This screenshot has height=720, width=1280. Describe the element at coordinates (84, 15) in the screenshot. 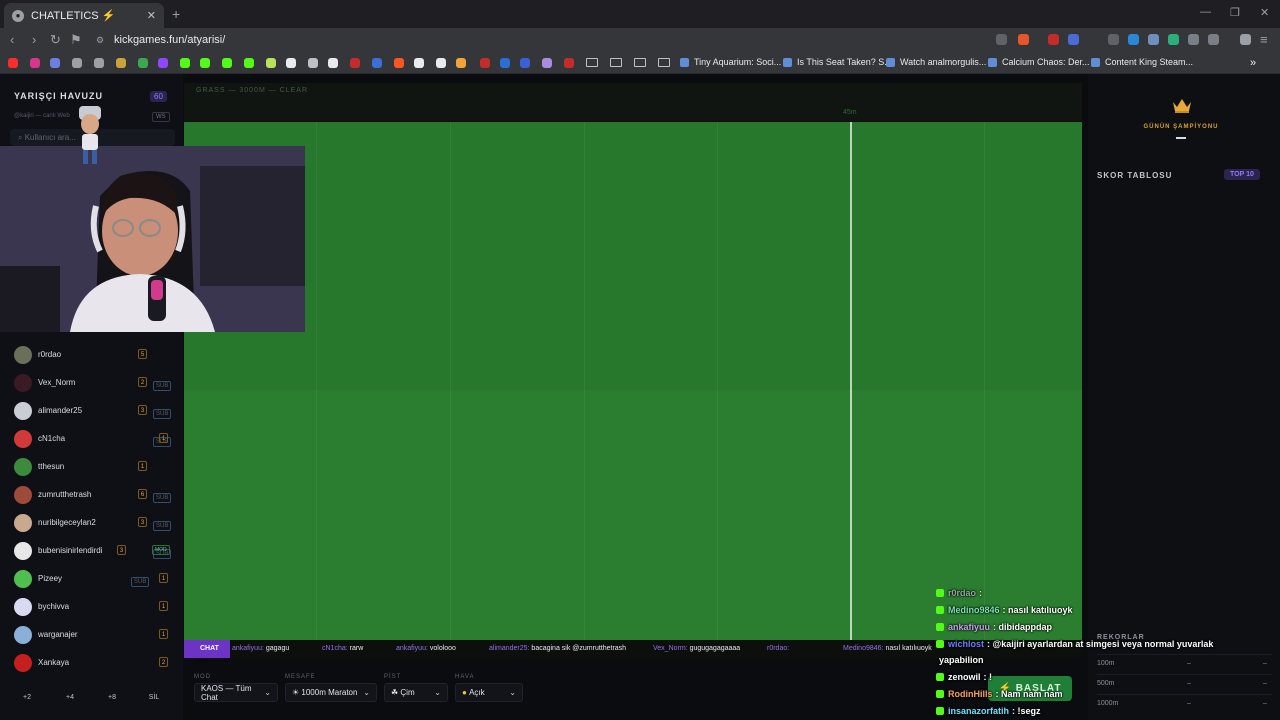

I see `browser-tab: ● CHATLETICS ⚡ ✕` at that location.